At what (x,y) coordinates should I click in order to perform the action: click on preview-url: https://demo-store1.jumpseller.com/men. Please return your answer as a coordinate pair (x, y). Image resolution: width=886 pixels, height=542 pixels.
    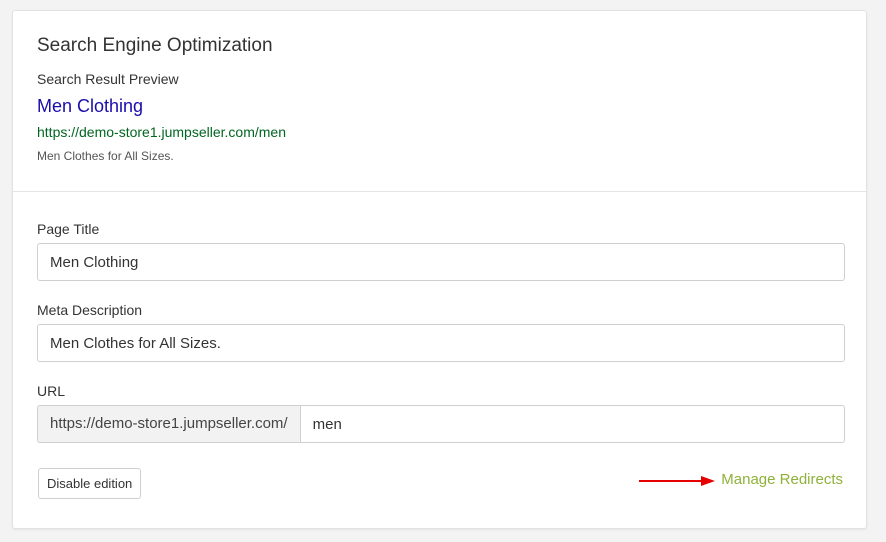
    Looking at the image, I should click on (161, 132).